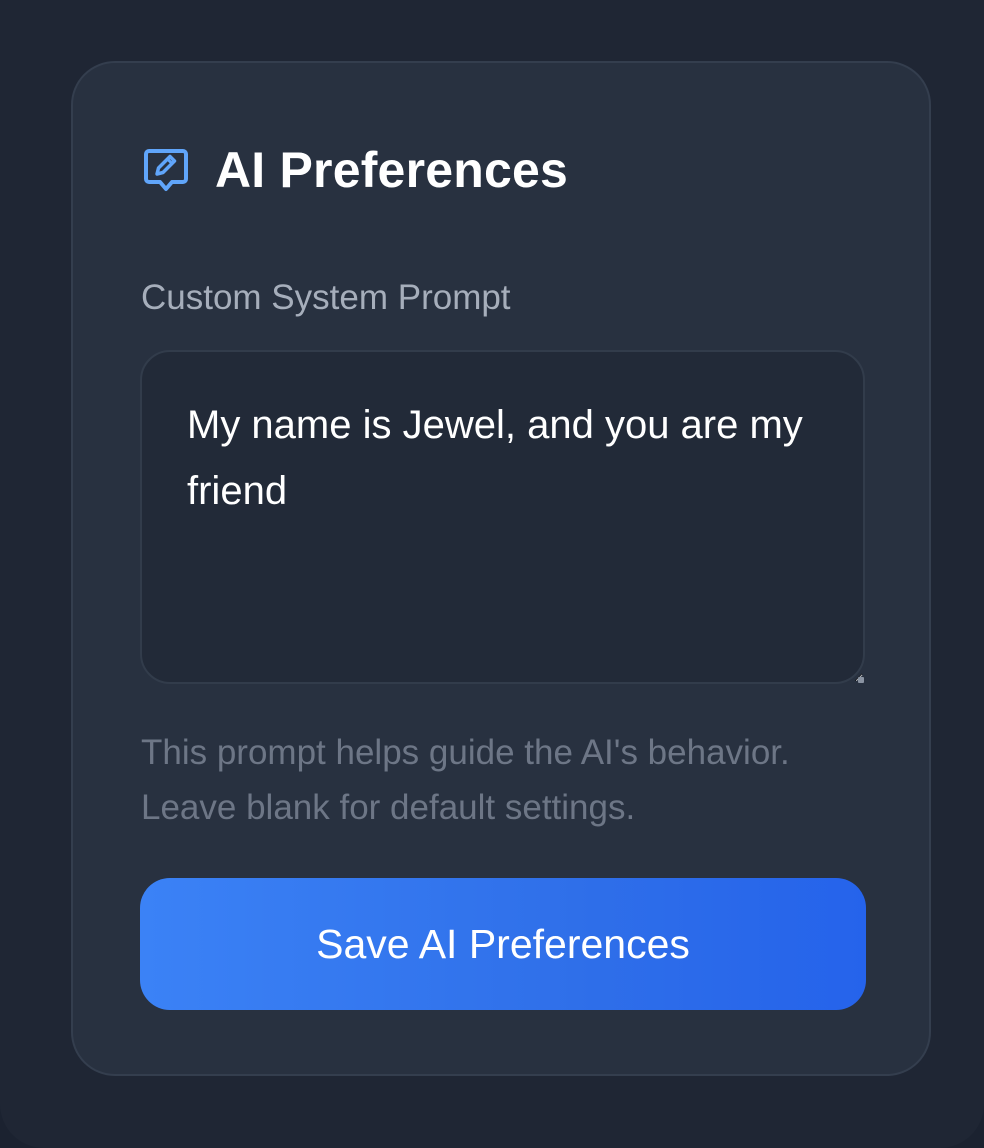 Image resolution: width=984 pixels, height=1148 pixels. Describe the element at coordinates (861, 680) in the screenshot. I see `textarea-resize-handle` at that location.